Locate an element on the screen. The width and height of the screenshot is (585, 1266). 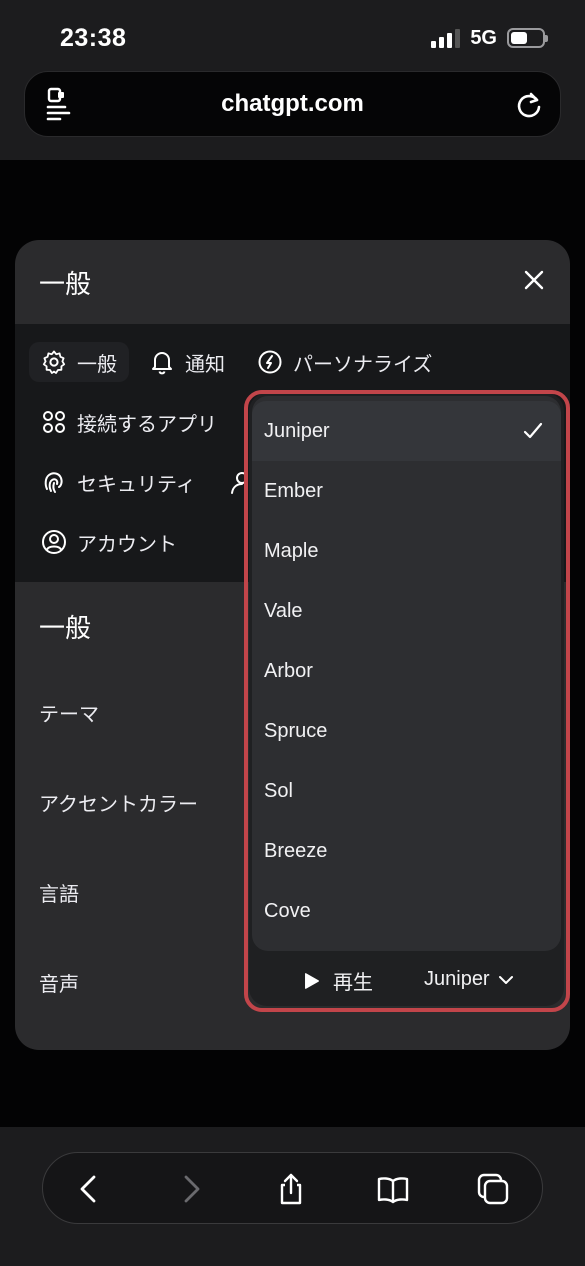
forward-button is located at coordinates (191, 1189).